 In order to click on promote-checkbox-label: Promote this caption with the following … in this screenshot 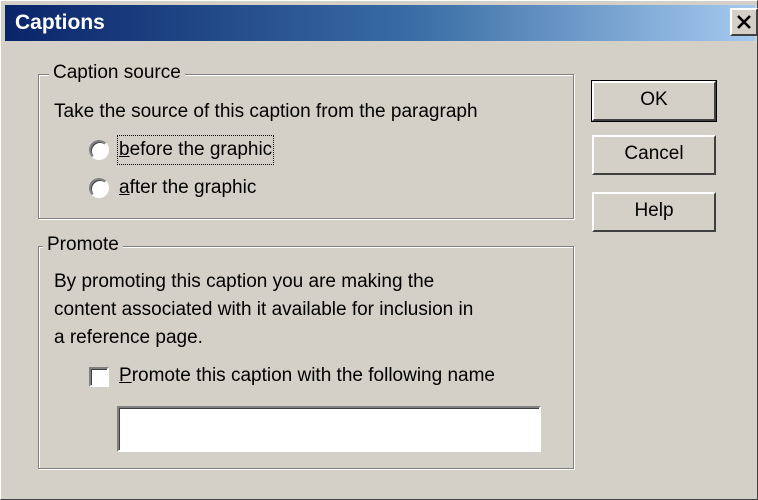, I will do `click(307, 376)`.